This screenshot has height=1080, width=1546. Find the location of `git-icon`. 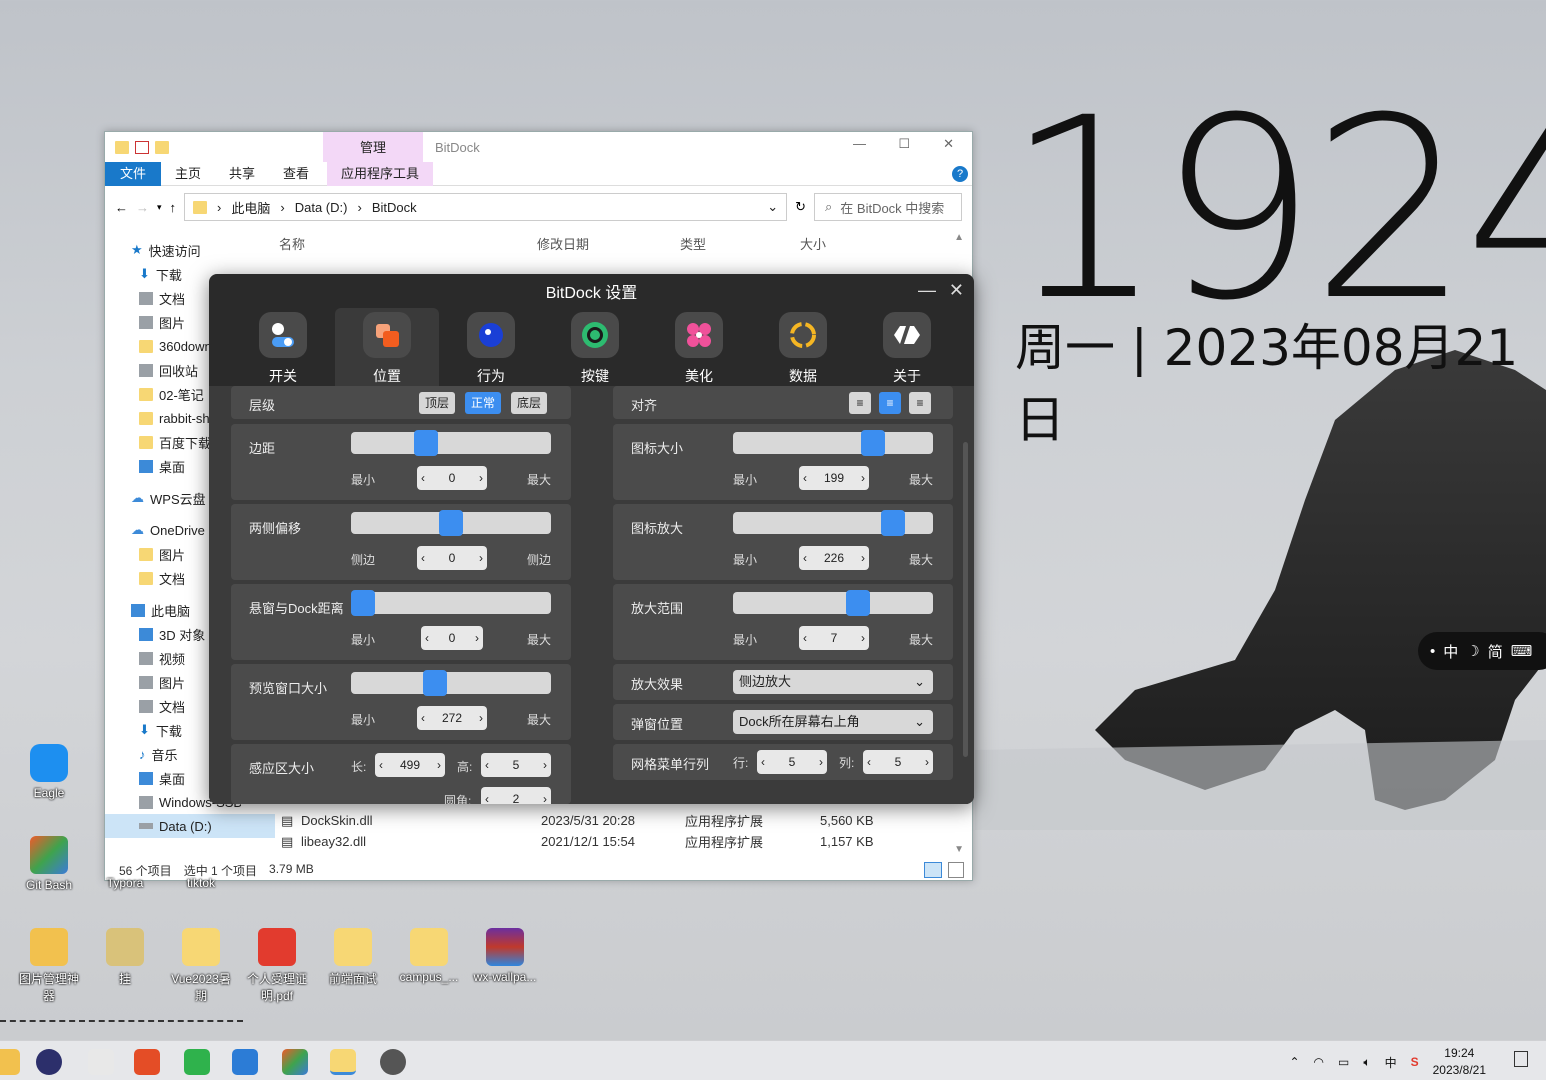

git-icon is located at coordinates (295, 1062).